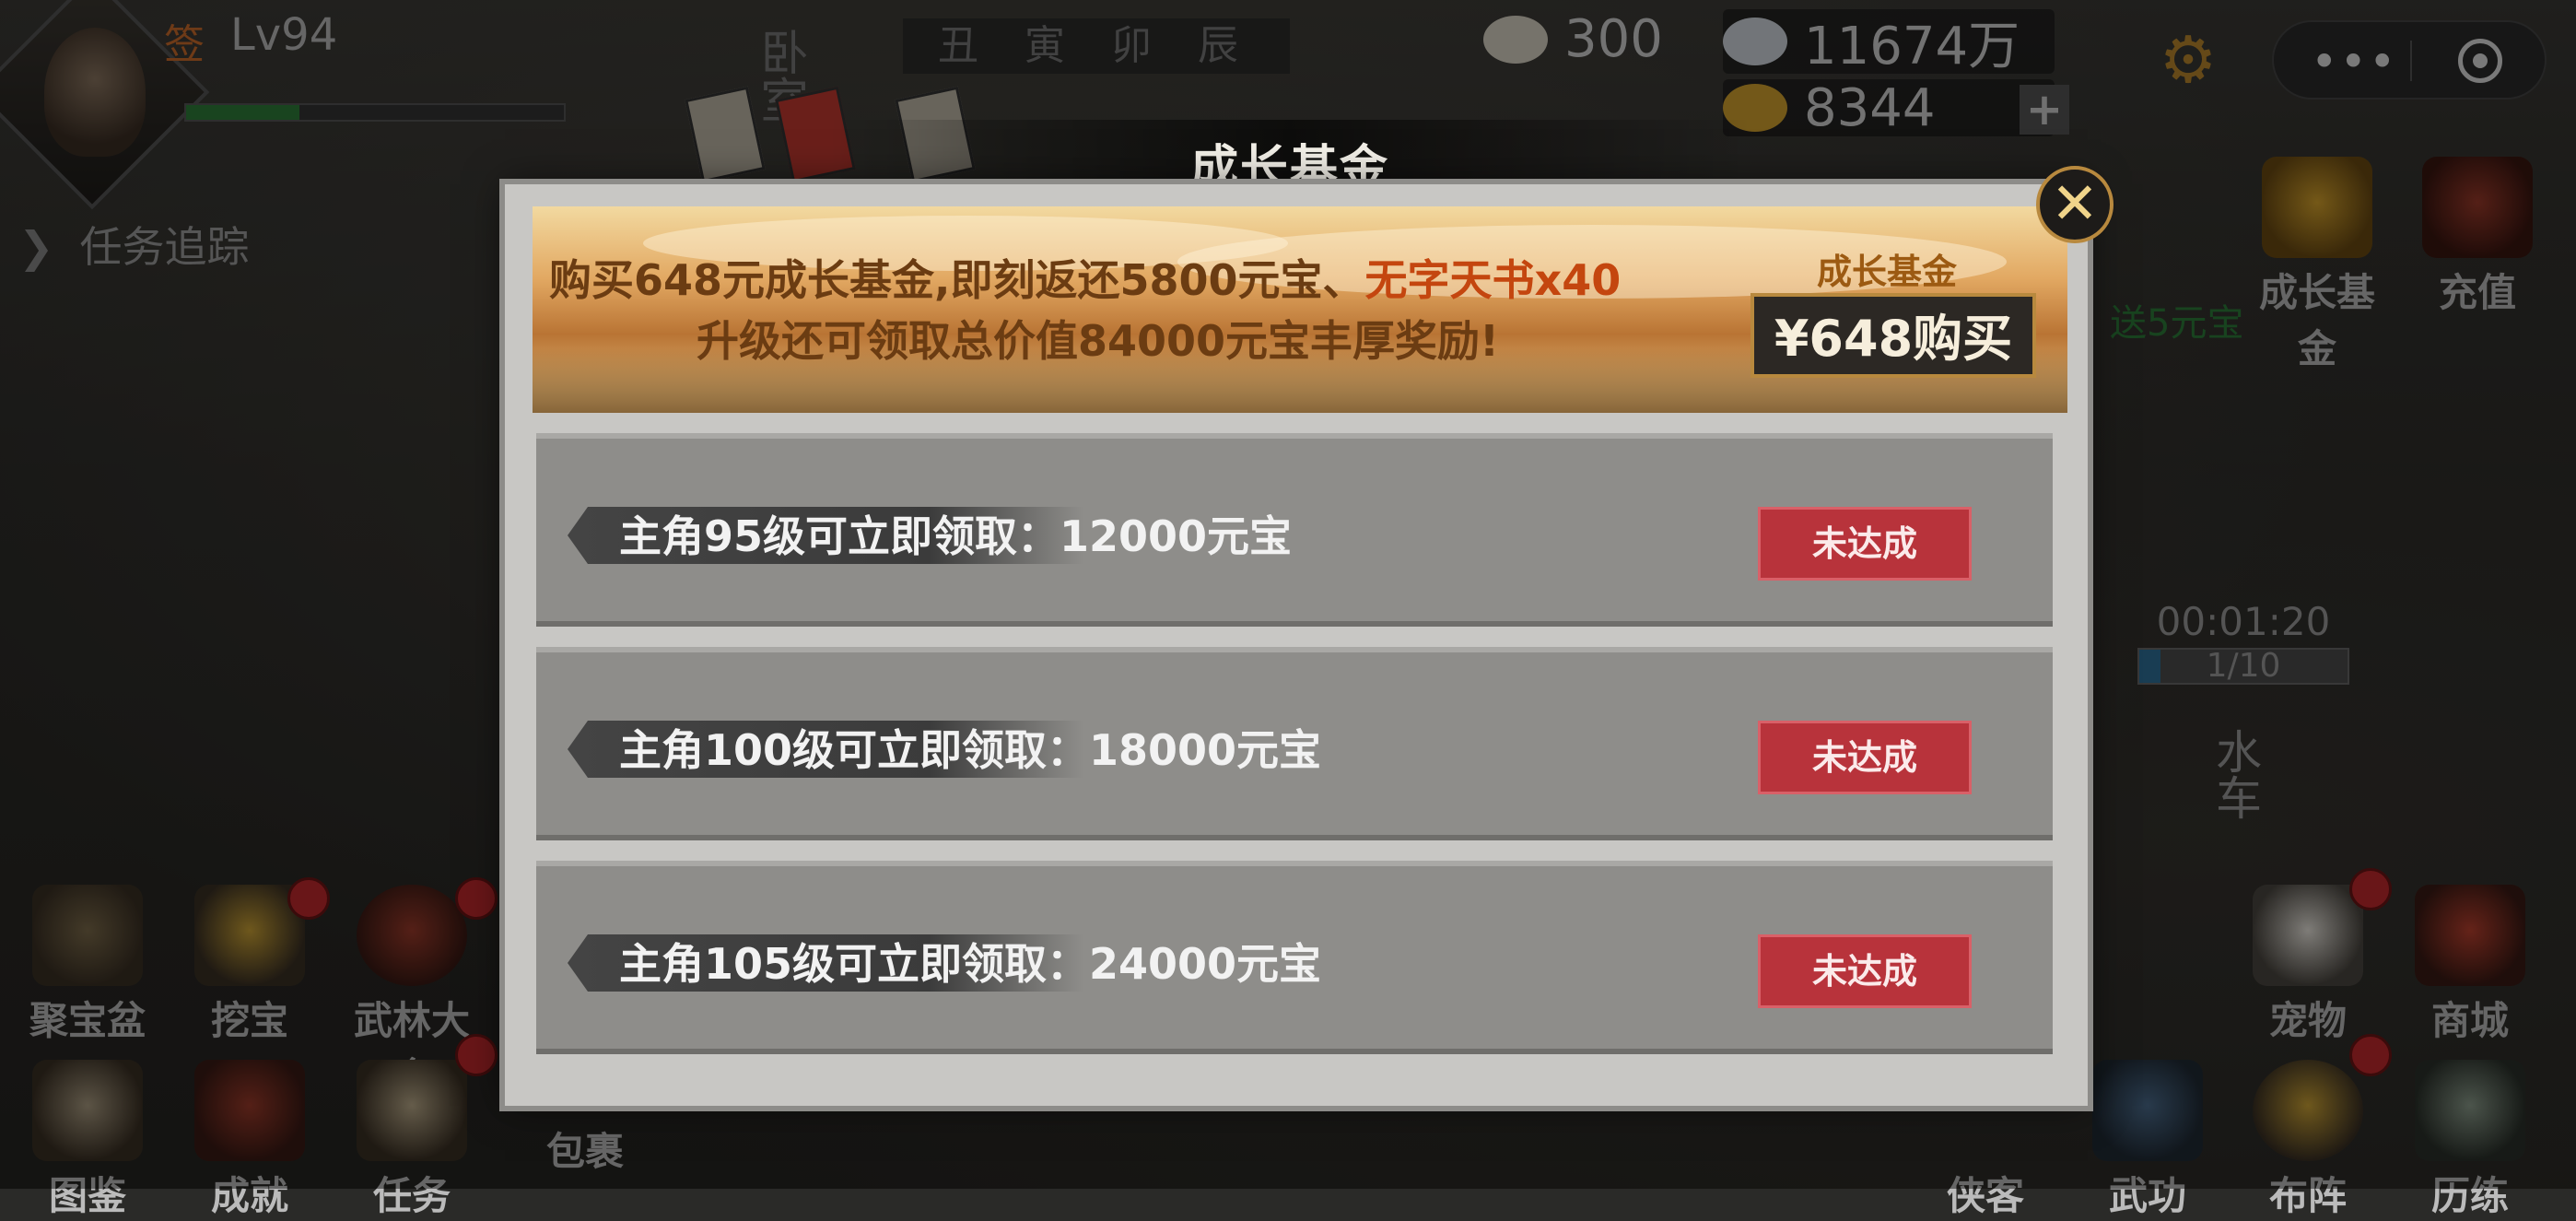  What do you see at coordinates (1294, 530) in the screenshot?
I see `reward-row: 主角95级可立即领取：12000元宝 未达成` at bounding box center [1294, 530].